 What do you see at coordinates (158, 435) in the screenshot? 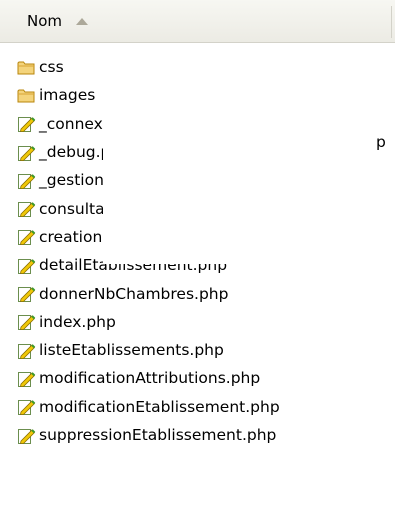
I see `file-name: suppressionEtablissement.php` at bounding box center [158, 435].